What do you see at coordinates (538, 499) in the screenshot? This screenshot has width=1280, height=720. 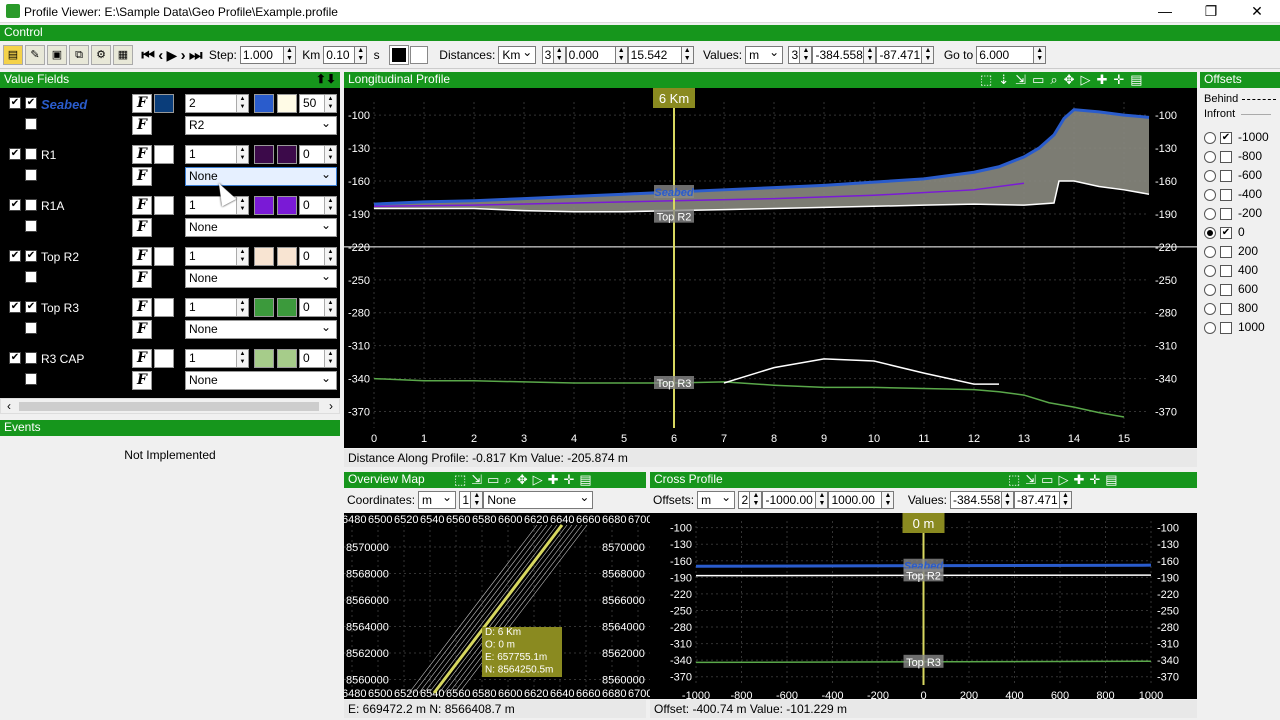 I see `coordinate-system-select: None` at bounding box center [538, 499].